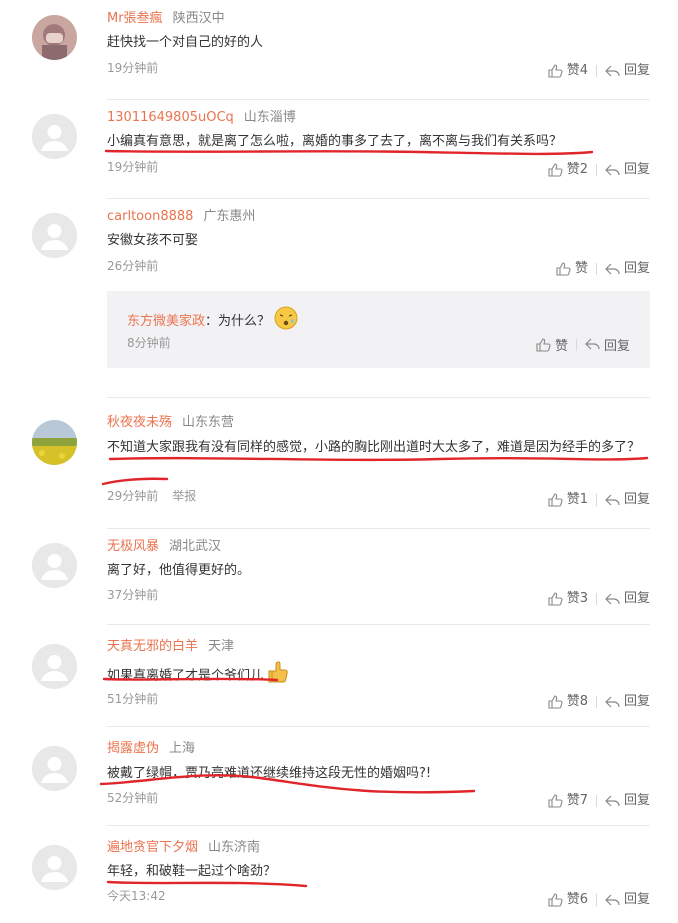  I want to click on username-link: 秋夜夜未殇, so click(139, 422).